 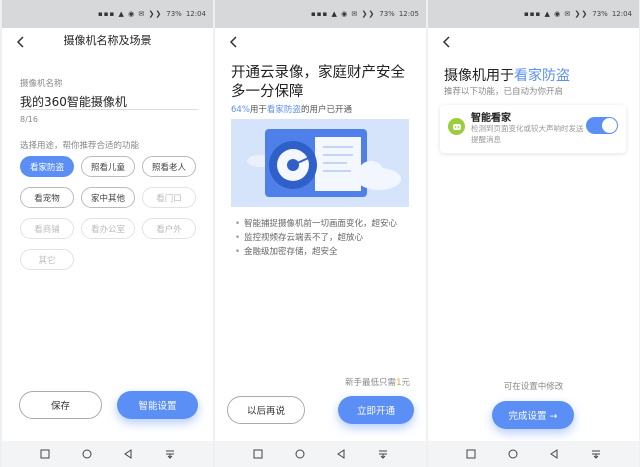 What do you see at coordinates (240, 110) in the screenshot?
I see `stat-percent: 64%` at bounding box center [240, 110].